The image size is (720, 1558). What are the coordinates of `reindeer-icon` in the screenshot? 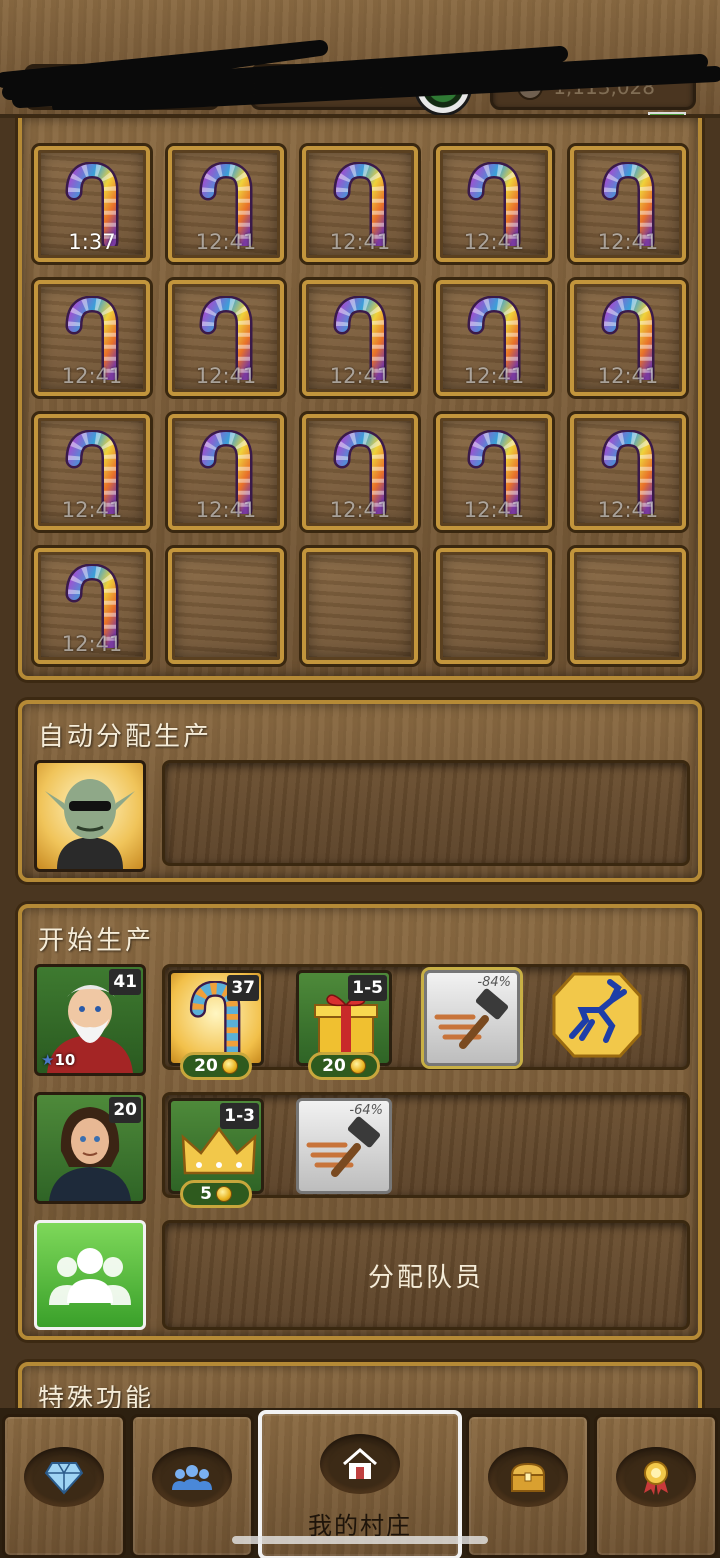 It's located at (597, 1015).